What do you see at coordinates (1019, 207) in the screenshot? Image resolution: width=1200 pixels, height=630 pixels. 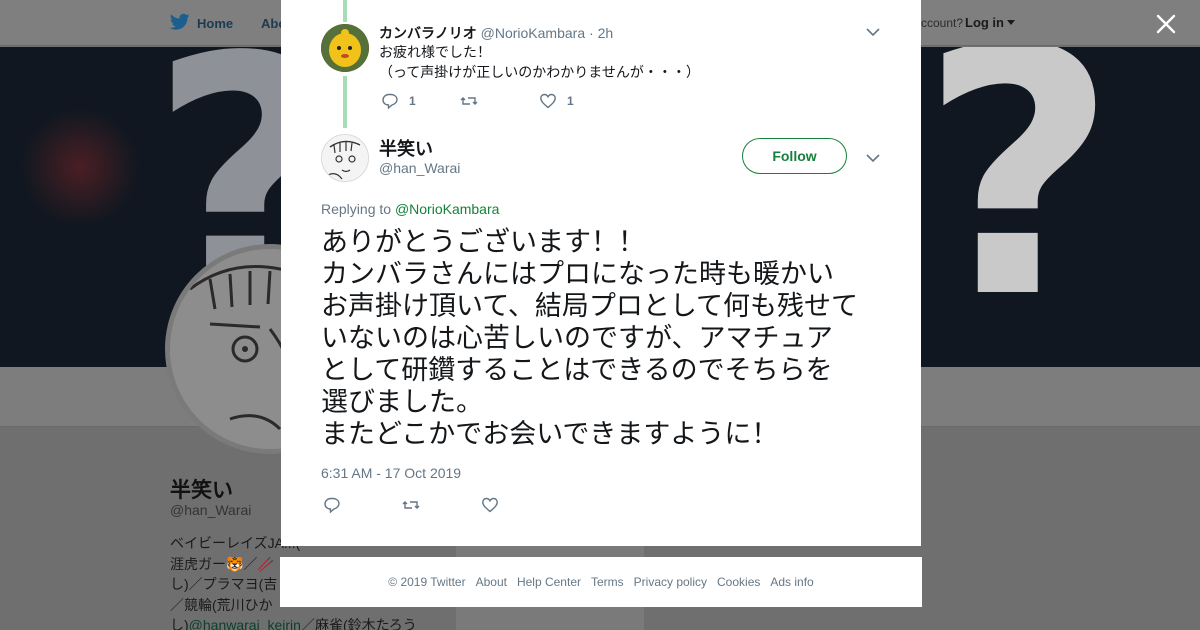 I see `banner-question-mark-right: ?` at bounding box center [1019, 207].